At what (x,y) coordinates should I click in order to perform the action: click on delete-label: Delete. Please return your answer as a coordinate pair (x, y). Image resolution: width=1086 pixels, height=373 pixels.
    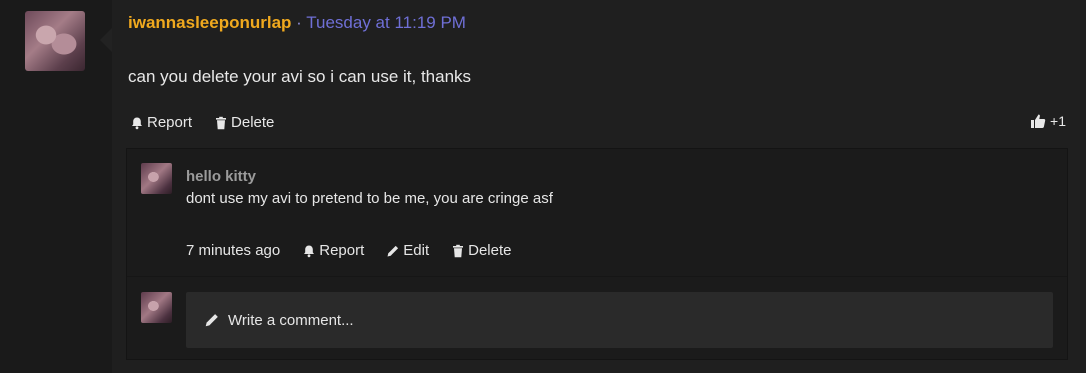
    Looking at the image, I should click on (253, 122).